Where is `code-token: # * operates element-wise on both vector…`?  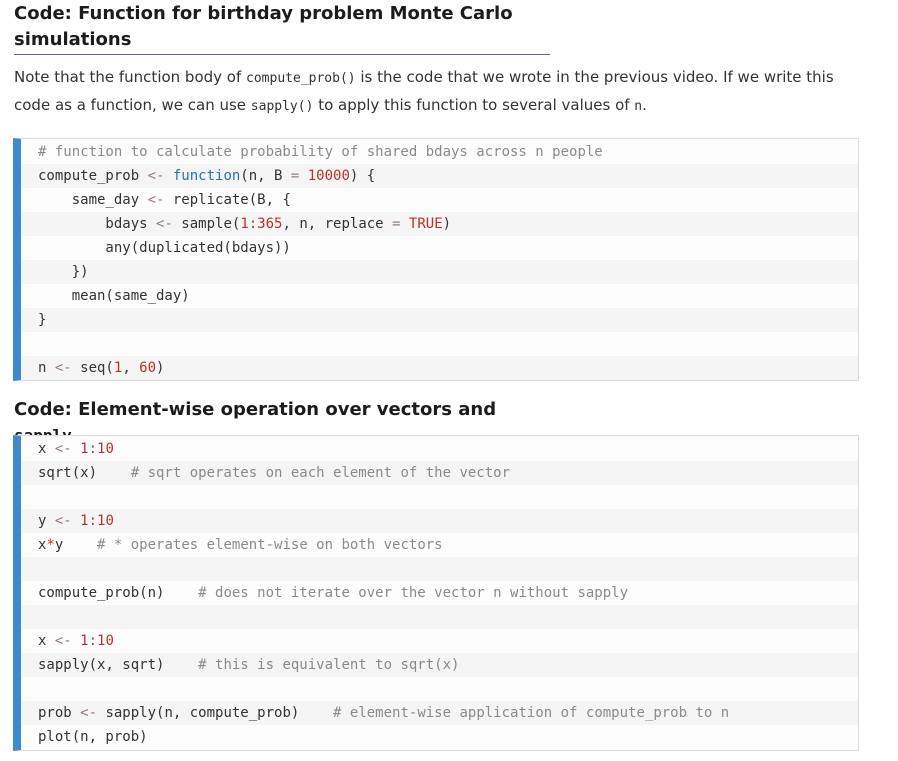
code-token: # * operates element-wise on both vector… is located at coordinates (270, 545).